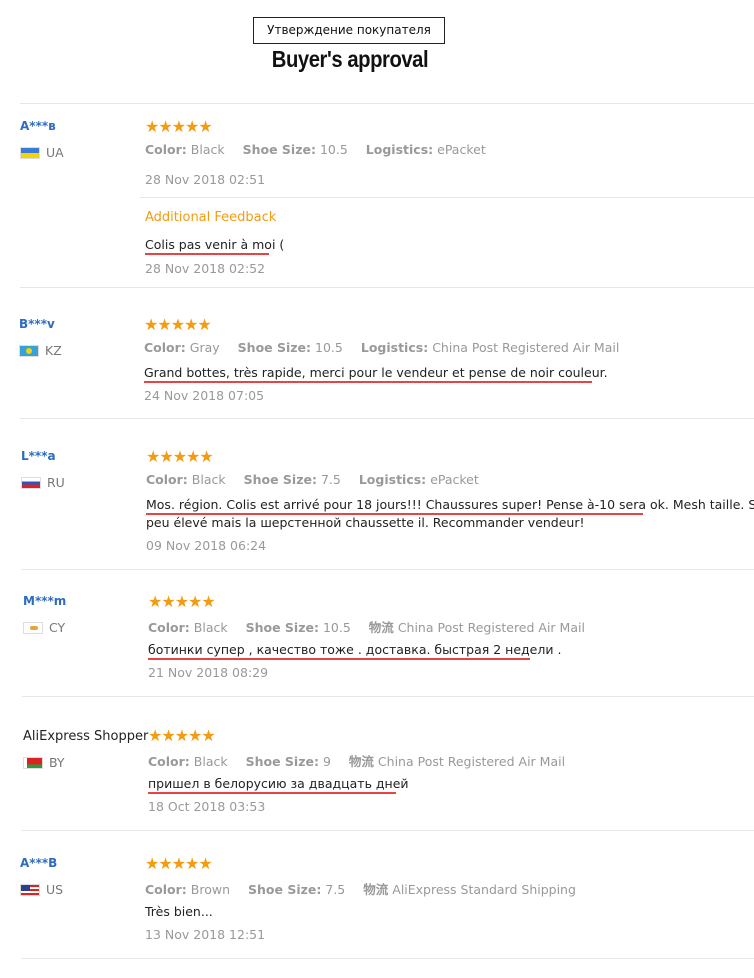  I want to click on reviewer-name: L***a, so click(38, 456).